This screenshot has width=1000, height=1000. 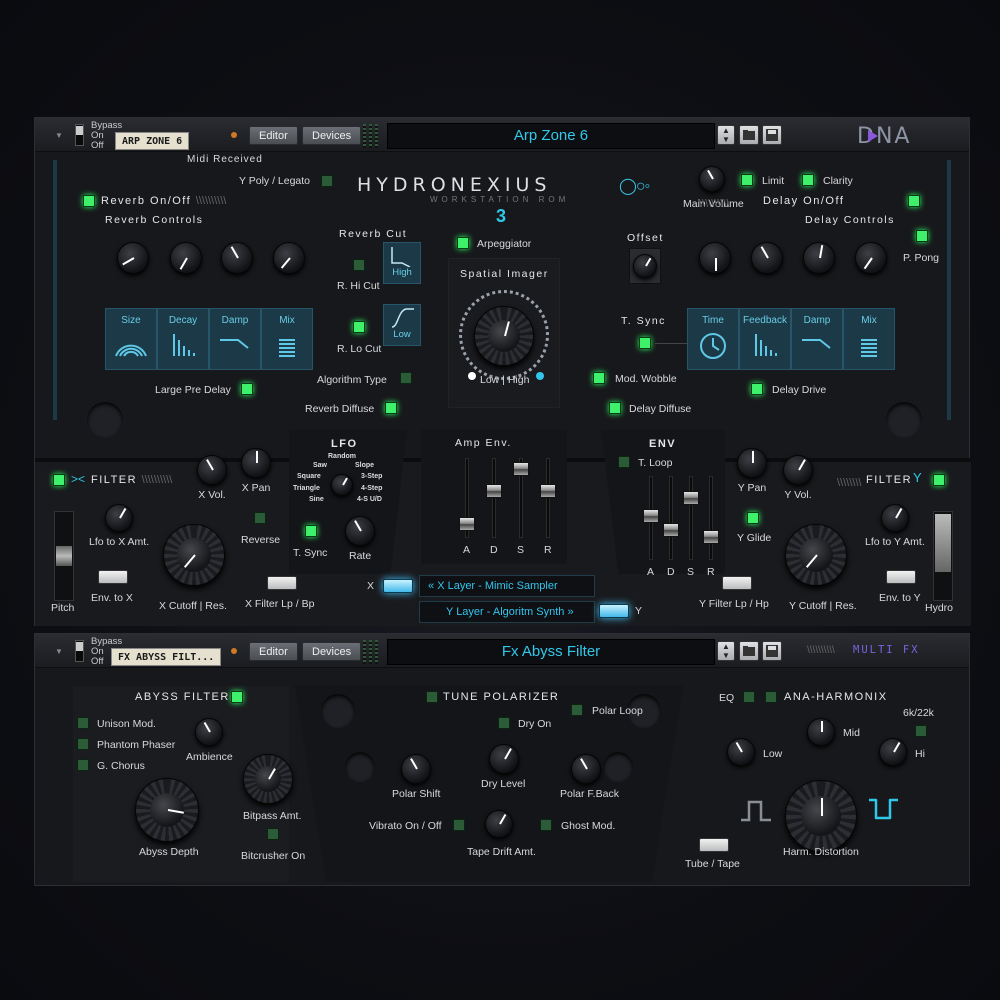 I want to click on large-pre-delay-toggle, so click(x=247, y=389).